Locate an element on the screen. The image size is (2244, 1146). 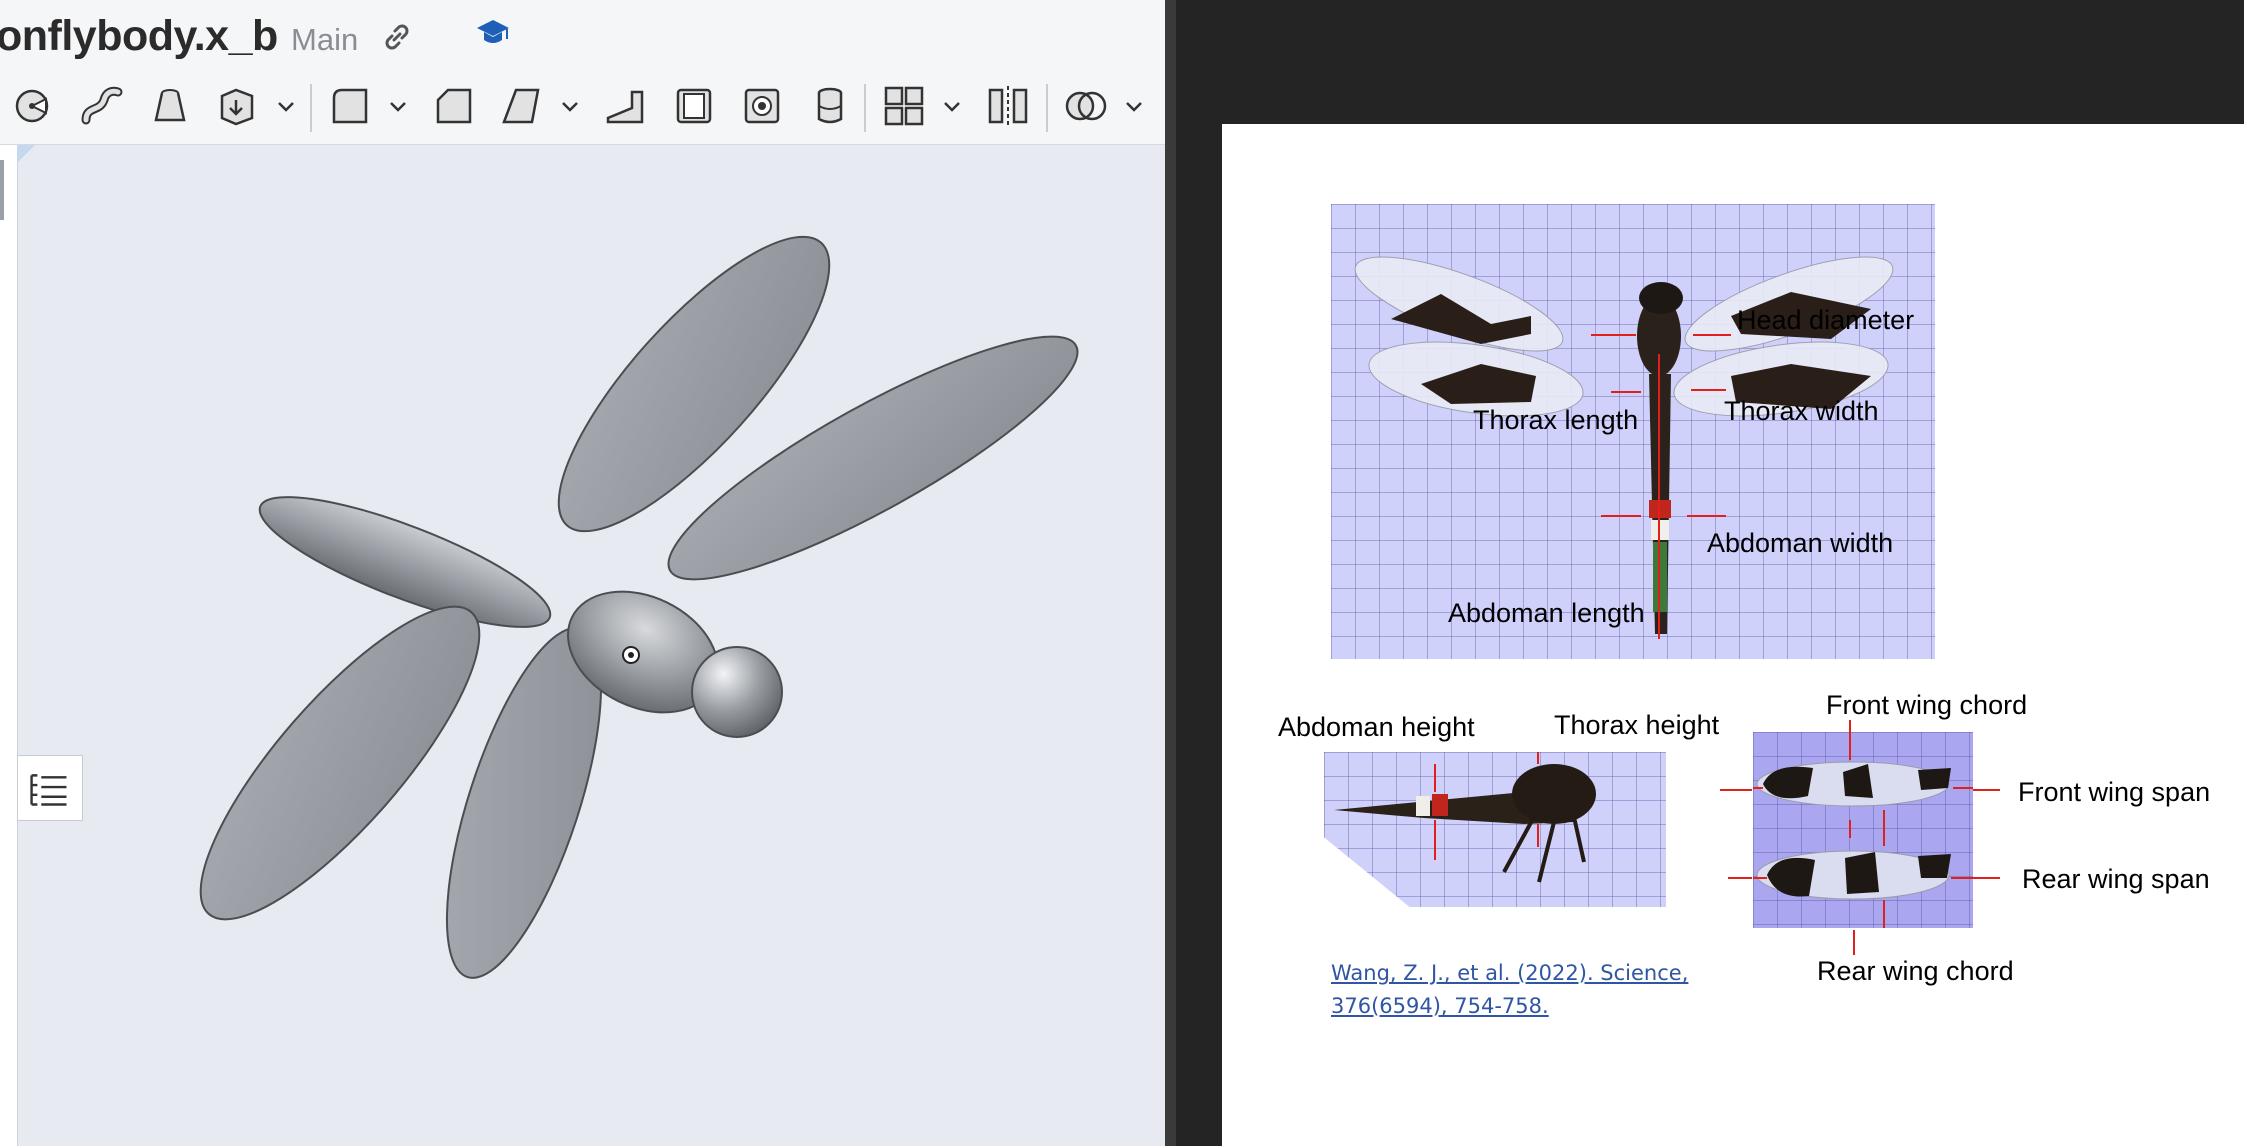
label-rear-wing-chord: Rear wing chord is located at coordinates (1915, 971).